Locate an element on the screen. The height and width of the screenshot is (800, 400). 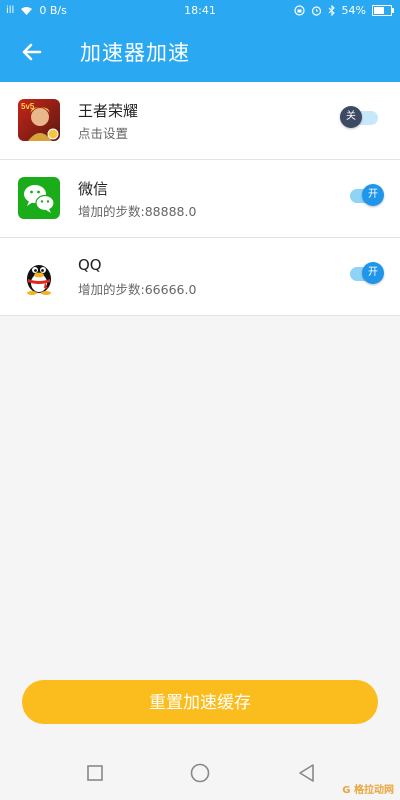
watermark-logo: G 格拉动网 is located at coordinates (368, 790).